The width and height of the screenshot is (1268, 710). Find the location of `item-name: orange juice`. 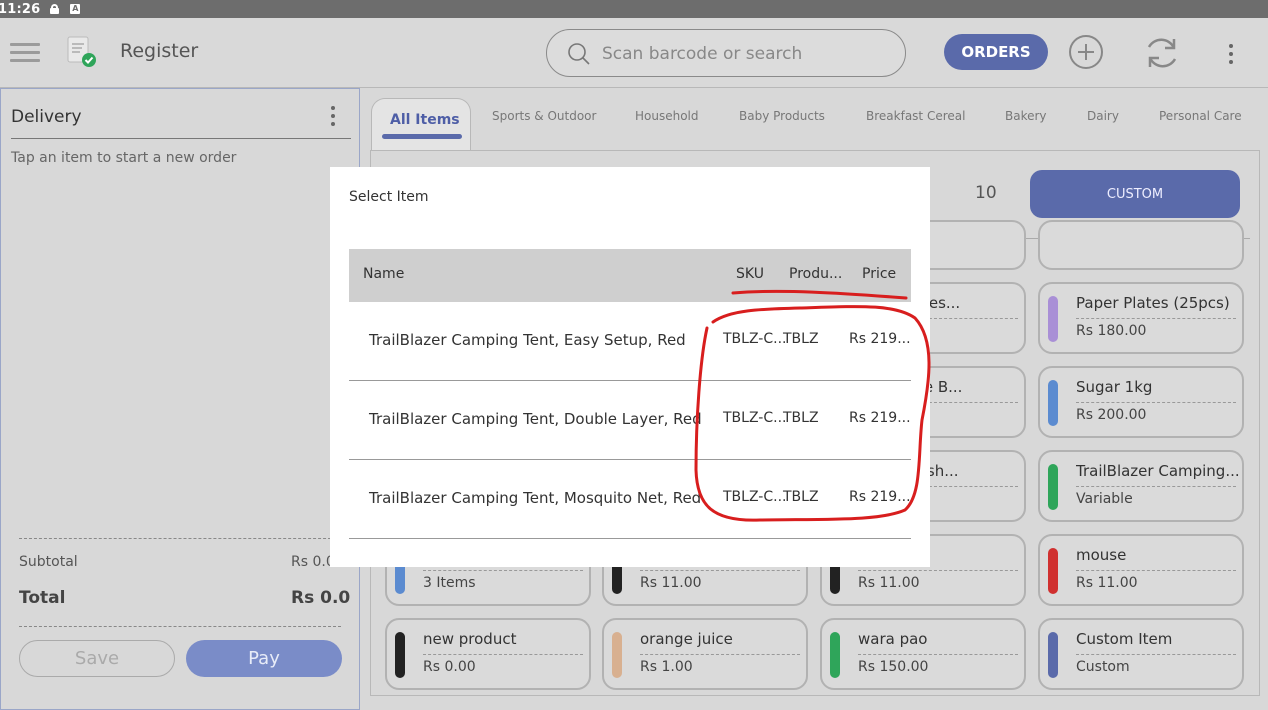

item-name: orange juice is located at coordinates (686, 639).